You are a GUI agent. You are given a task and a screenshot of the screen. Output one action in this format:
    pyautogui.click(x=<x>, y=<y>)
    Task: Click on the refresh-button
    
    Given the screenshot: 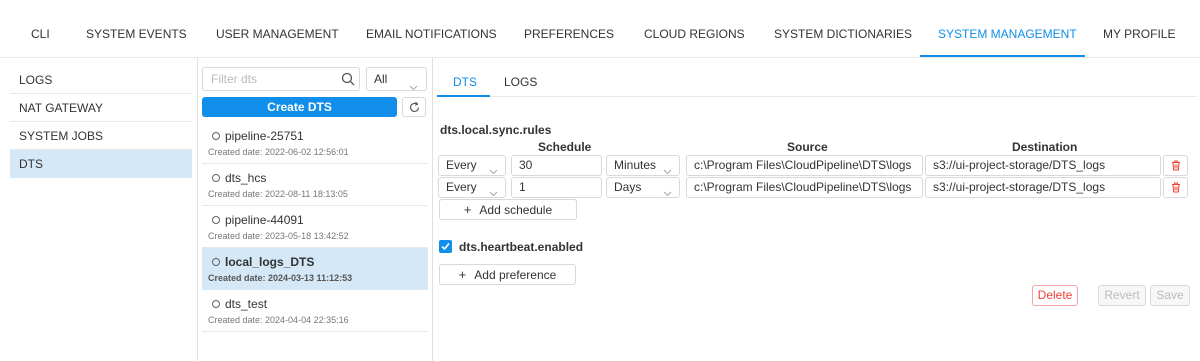 What is the action you would take?
    pyautogui.click(x=414, y=107)
    